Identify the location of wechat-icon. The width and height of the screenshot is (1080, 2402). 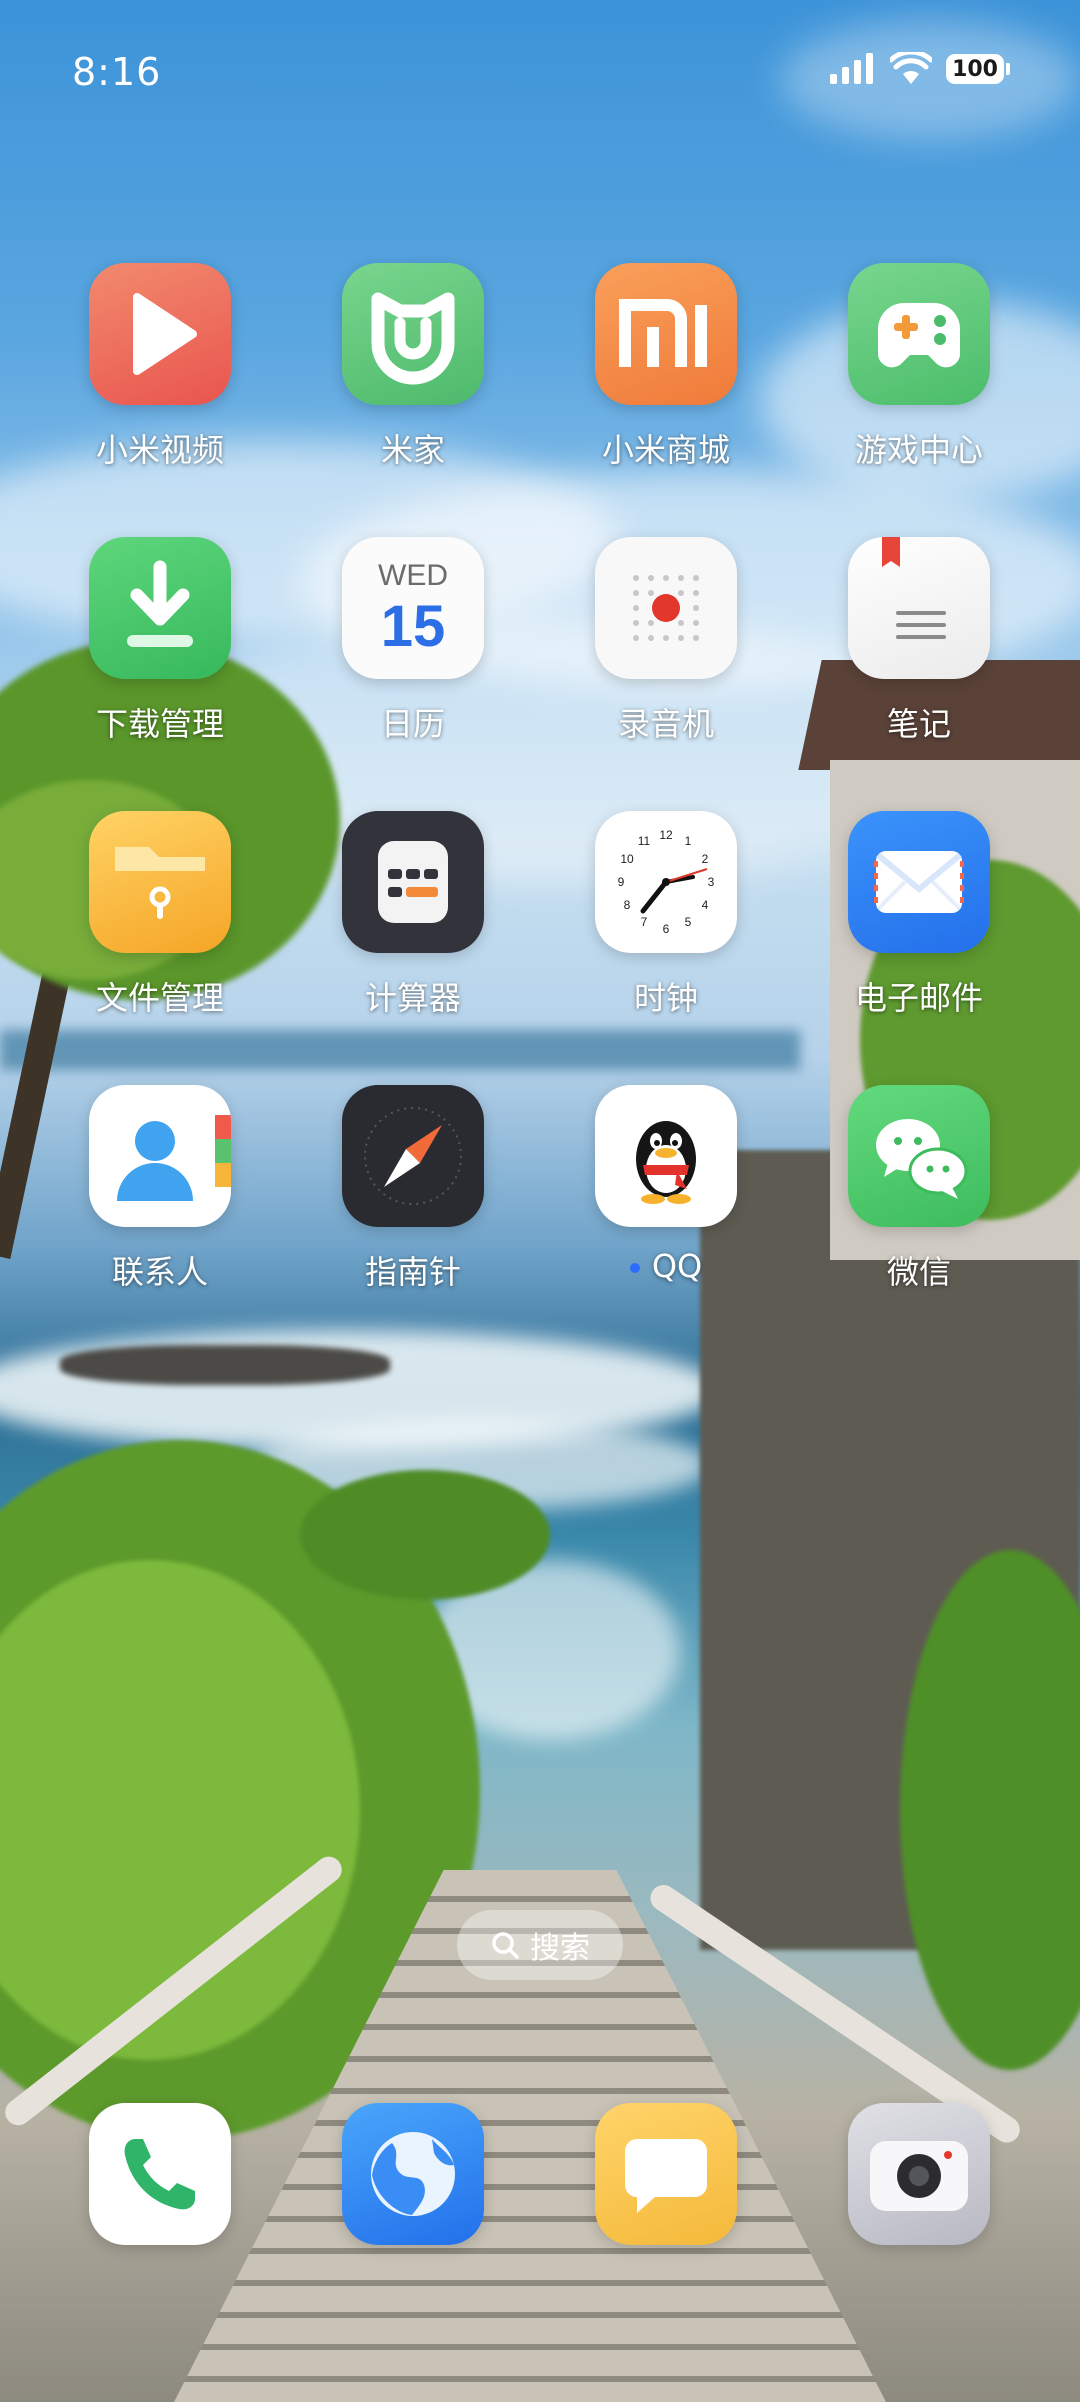
(919, 1156).